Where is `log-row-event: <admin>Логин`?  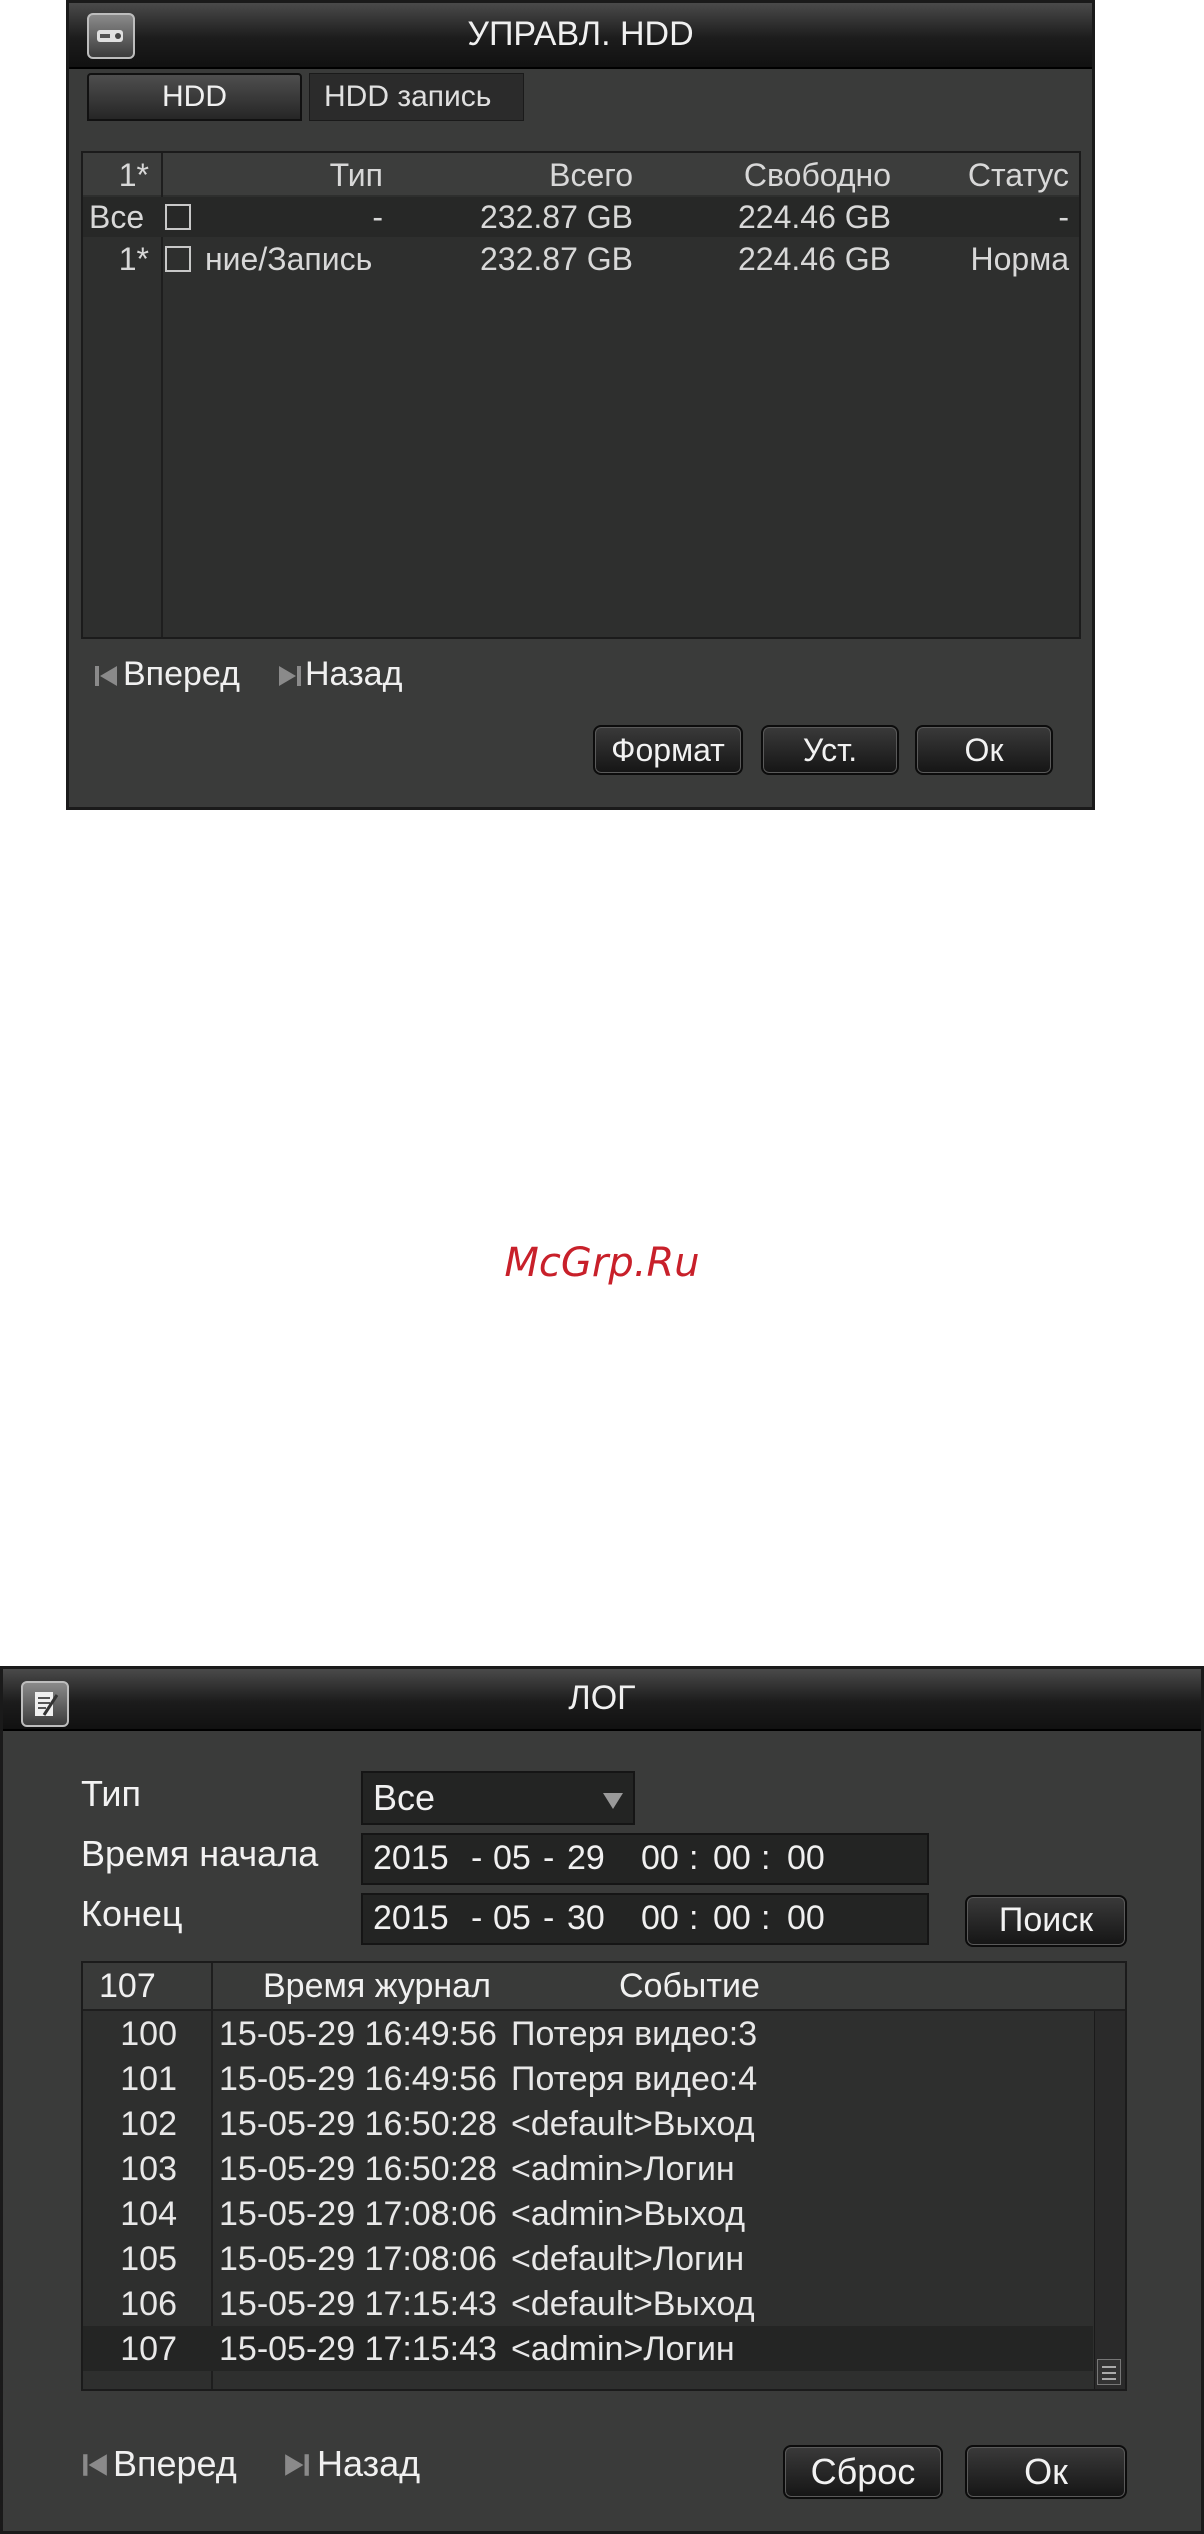
log-row-event: <admin>Логин is located at coordinates (623, 2349).